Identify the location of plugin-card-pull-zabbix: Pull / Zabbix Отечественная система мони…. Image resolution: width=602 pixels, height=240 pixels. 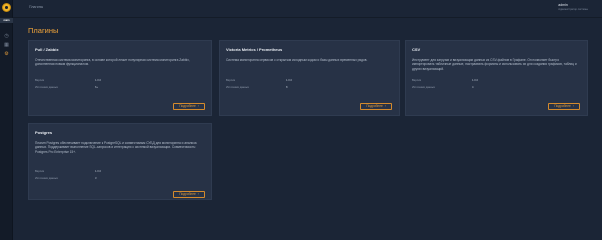
(120, 78).